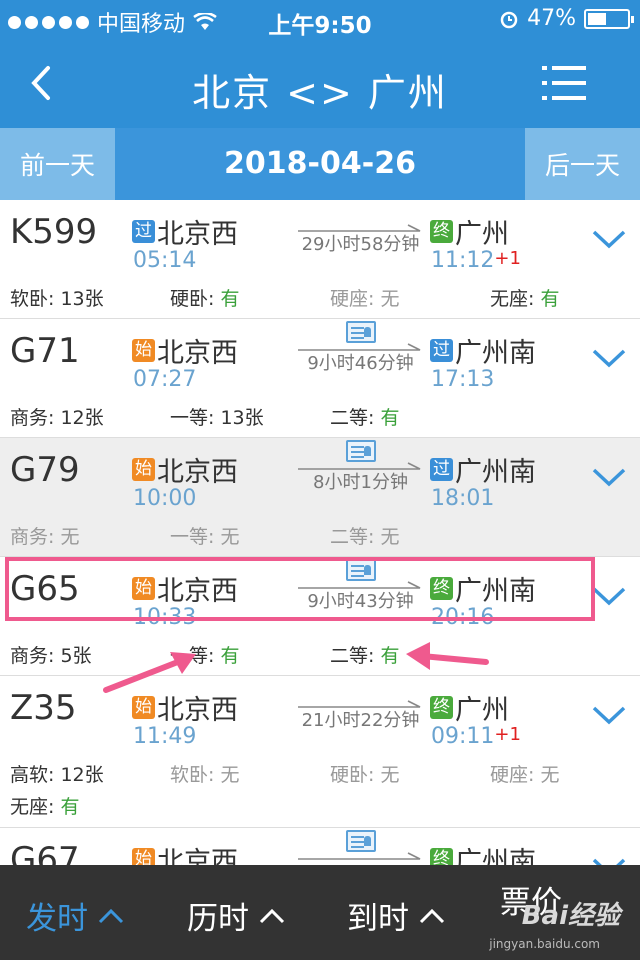 This screenshot has width=640, height=960. I want to click on departure-time: 11:49, so click(165, 736).